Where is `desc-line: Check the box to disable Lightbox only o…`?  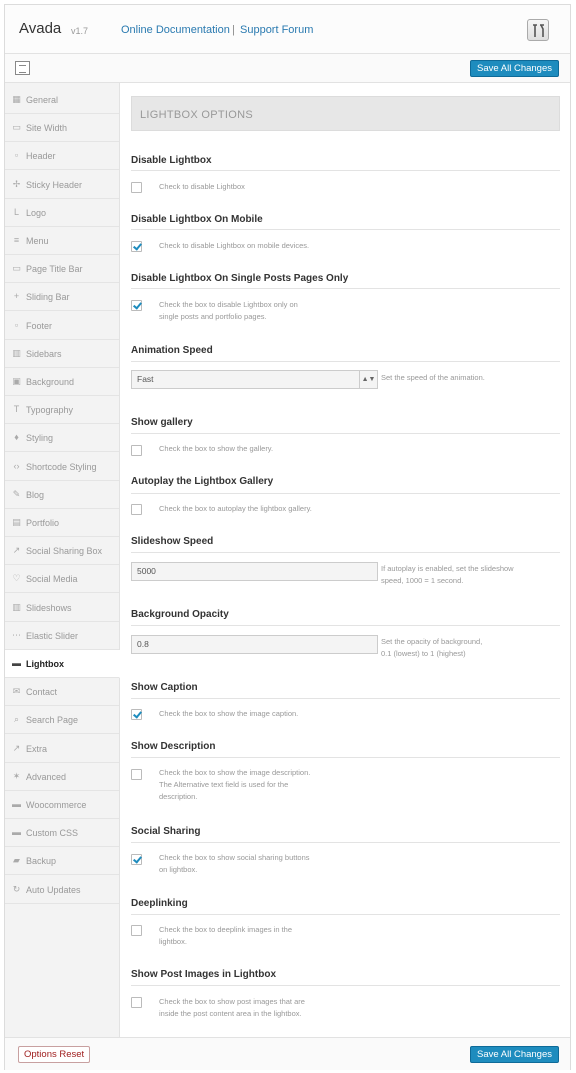 desc-line: Check the box to disable Lightbox only o… is located at coordinates (228, 304).